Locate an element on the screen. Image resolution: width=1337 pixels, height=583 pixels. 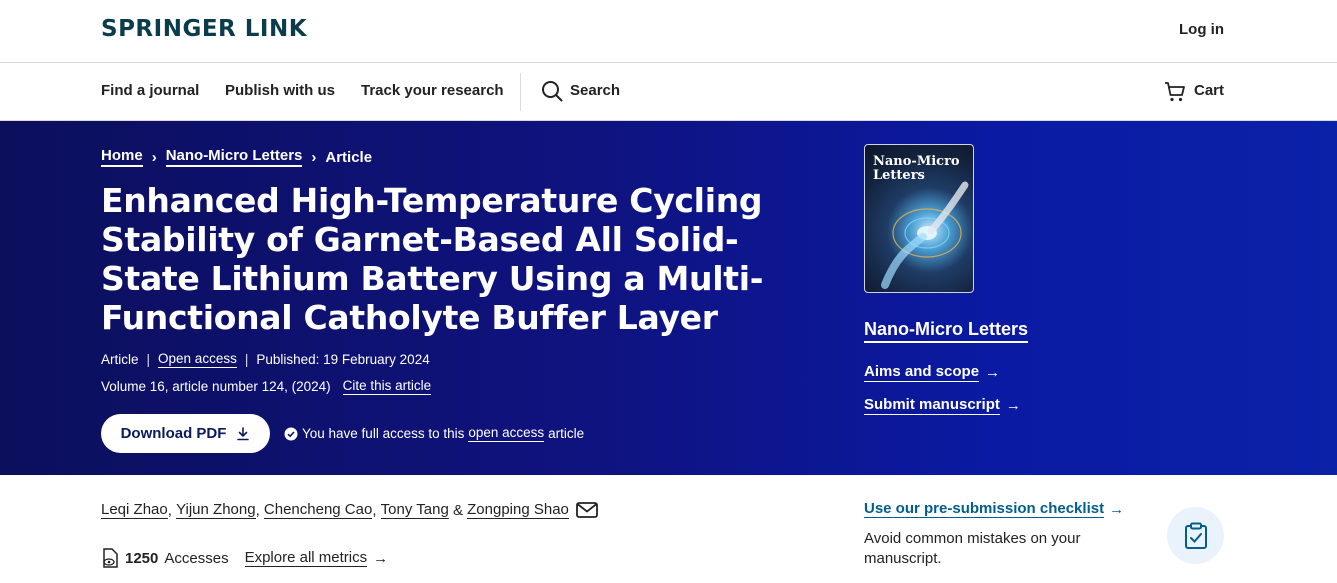
breadcrumb-home: Home is located at coordinates (122, 157).